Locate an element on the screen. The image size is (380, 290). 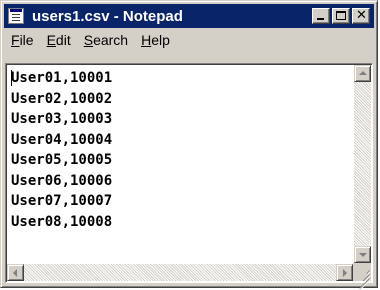
text-line: User01,10001 is located at coordinates (62, 78).